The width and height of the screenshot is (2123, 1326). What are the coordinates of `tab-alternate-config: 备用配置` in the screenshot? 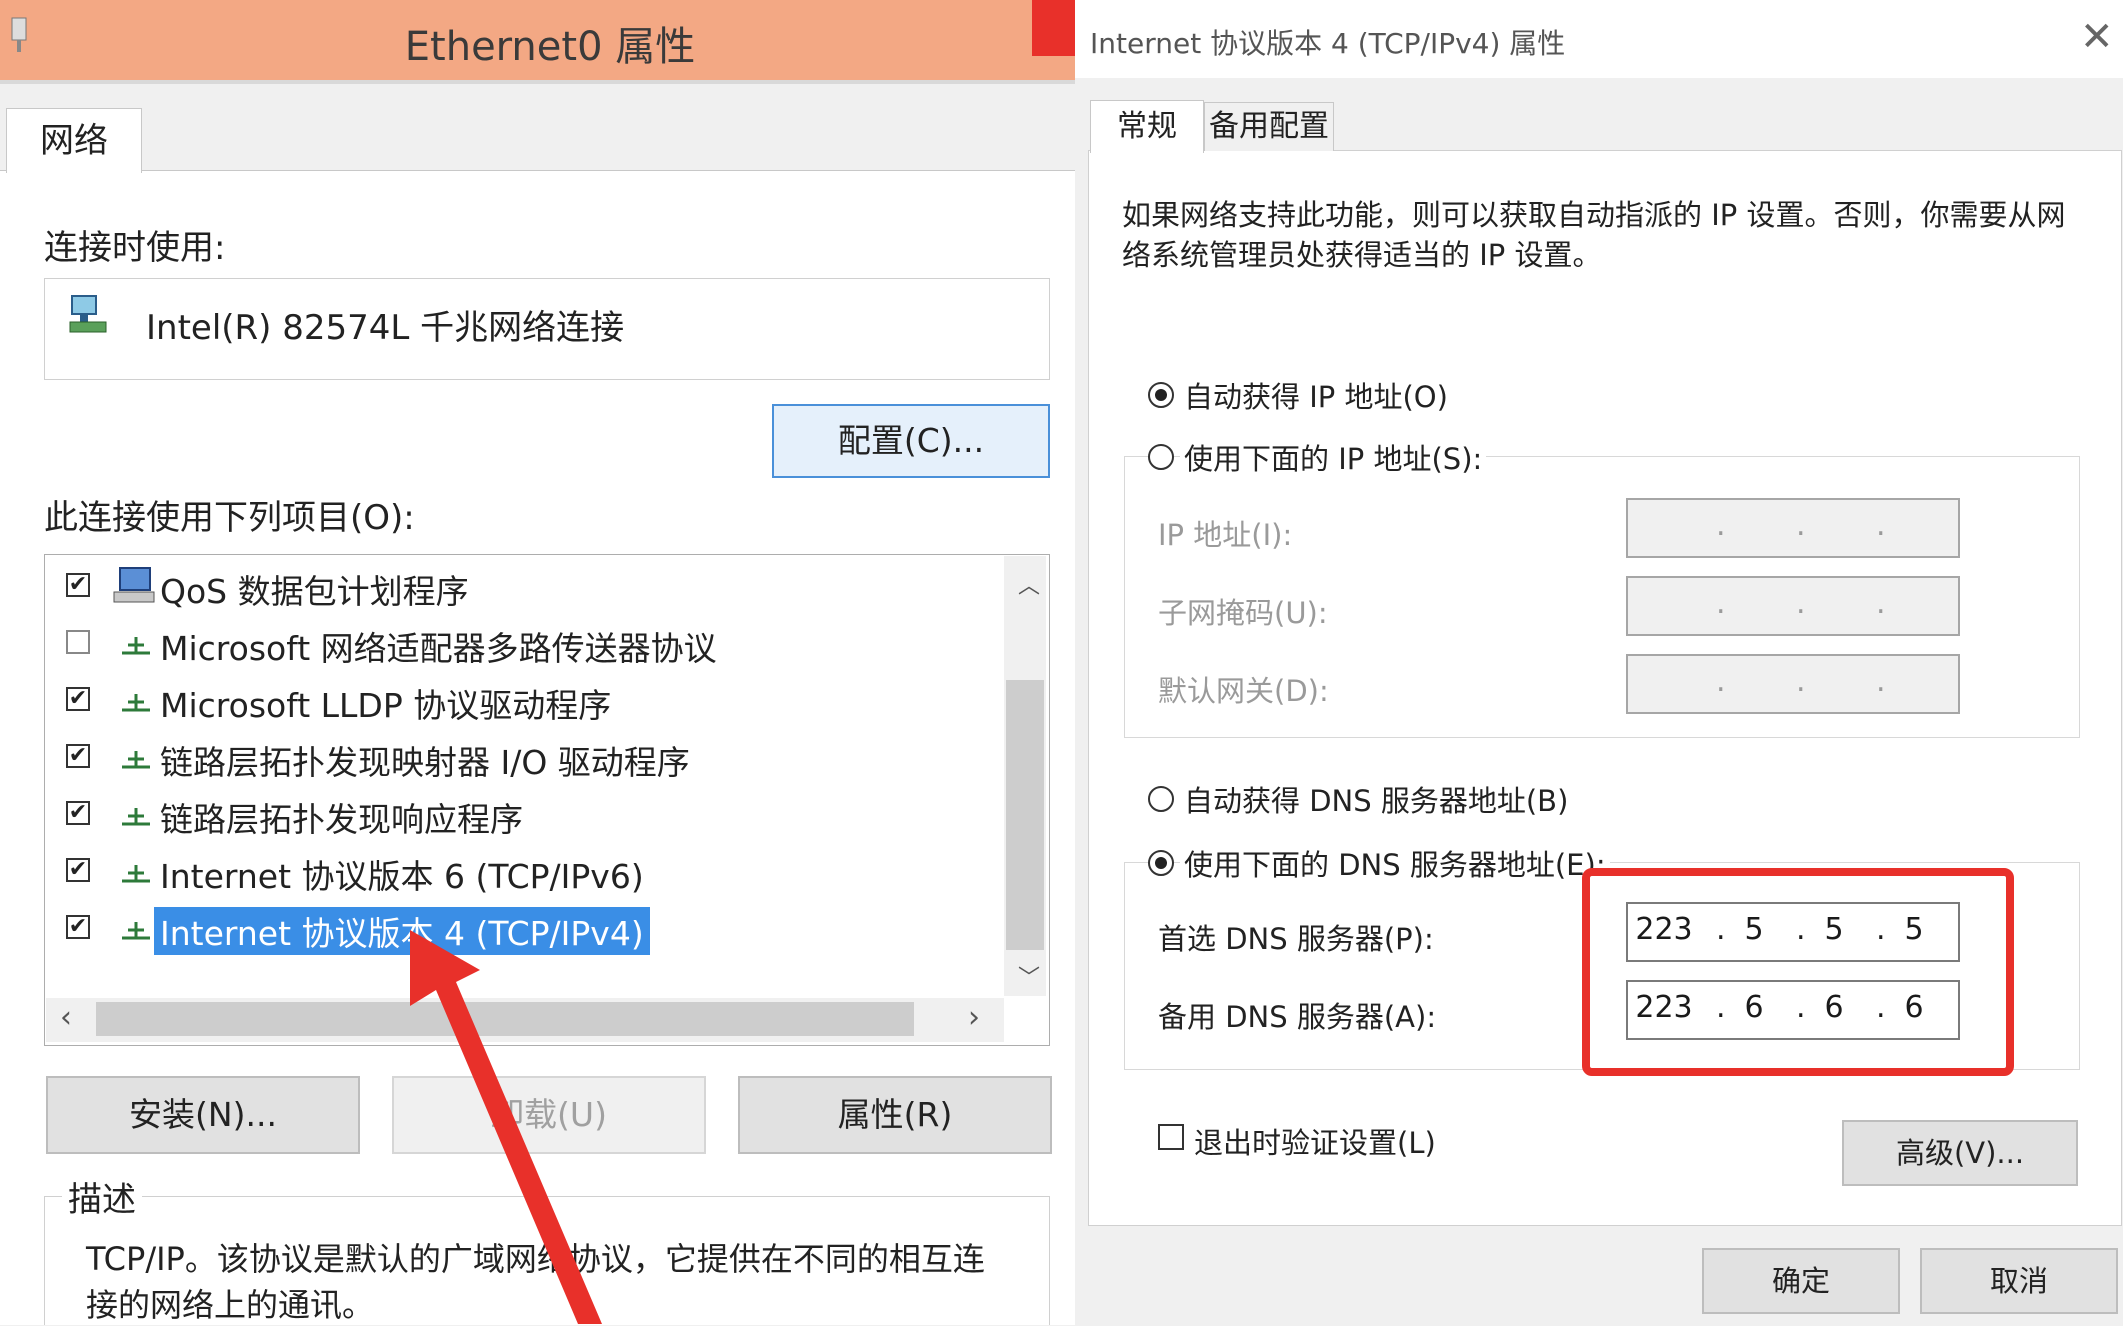 It's located at (1269, 126).